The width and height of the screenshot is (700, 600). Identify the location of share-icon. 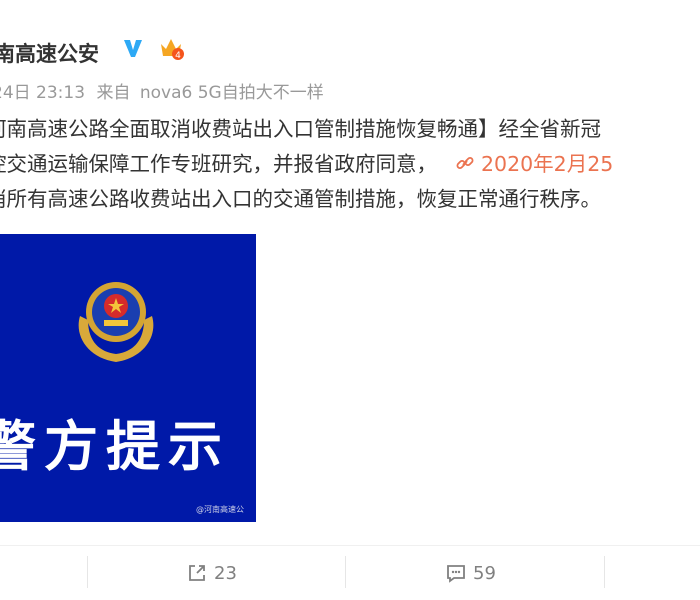
(197, 573).